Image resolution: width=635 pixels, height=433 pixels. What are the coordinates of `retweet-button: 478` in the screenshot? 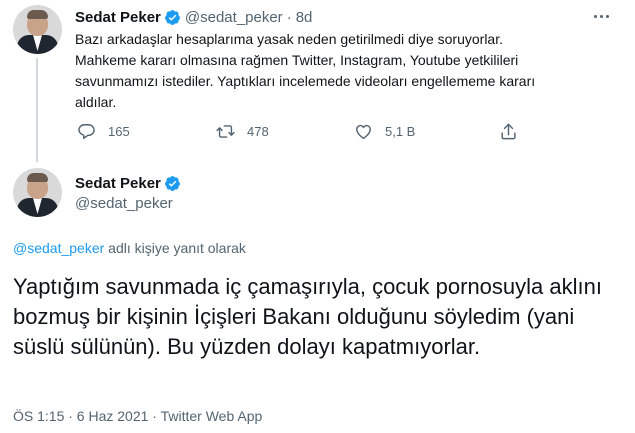 It's located at (242, 131).